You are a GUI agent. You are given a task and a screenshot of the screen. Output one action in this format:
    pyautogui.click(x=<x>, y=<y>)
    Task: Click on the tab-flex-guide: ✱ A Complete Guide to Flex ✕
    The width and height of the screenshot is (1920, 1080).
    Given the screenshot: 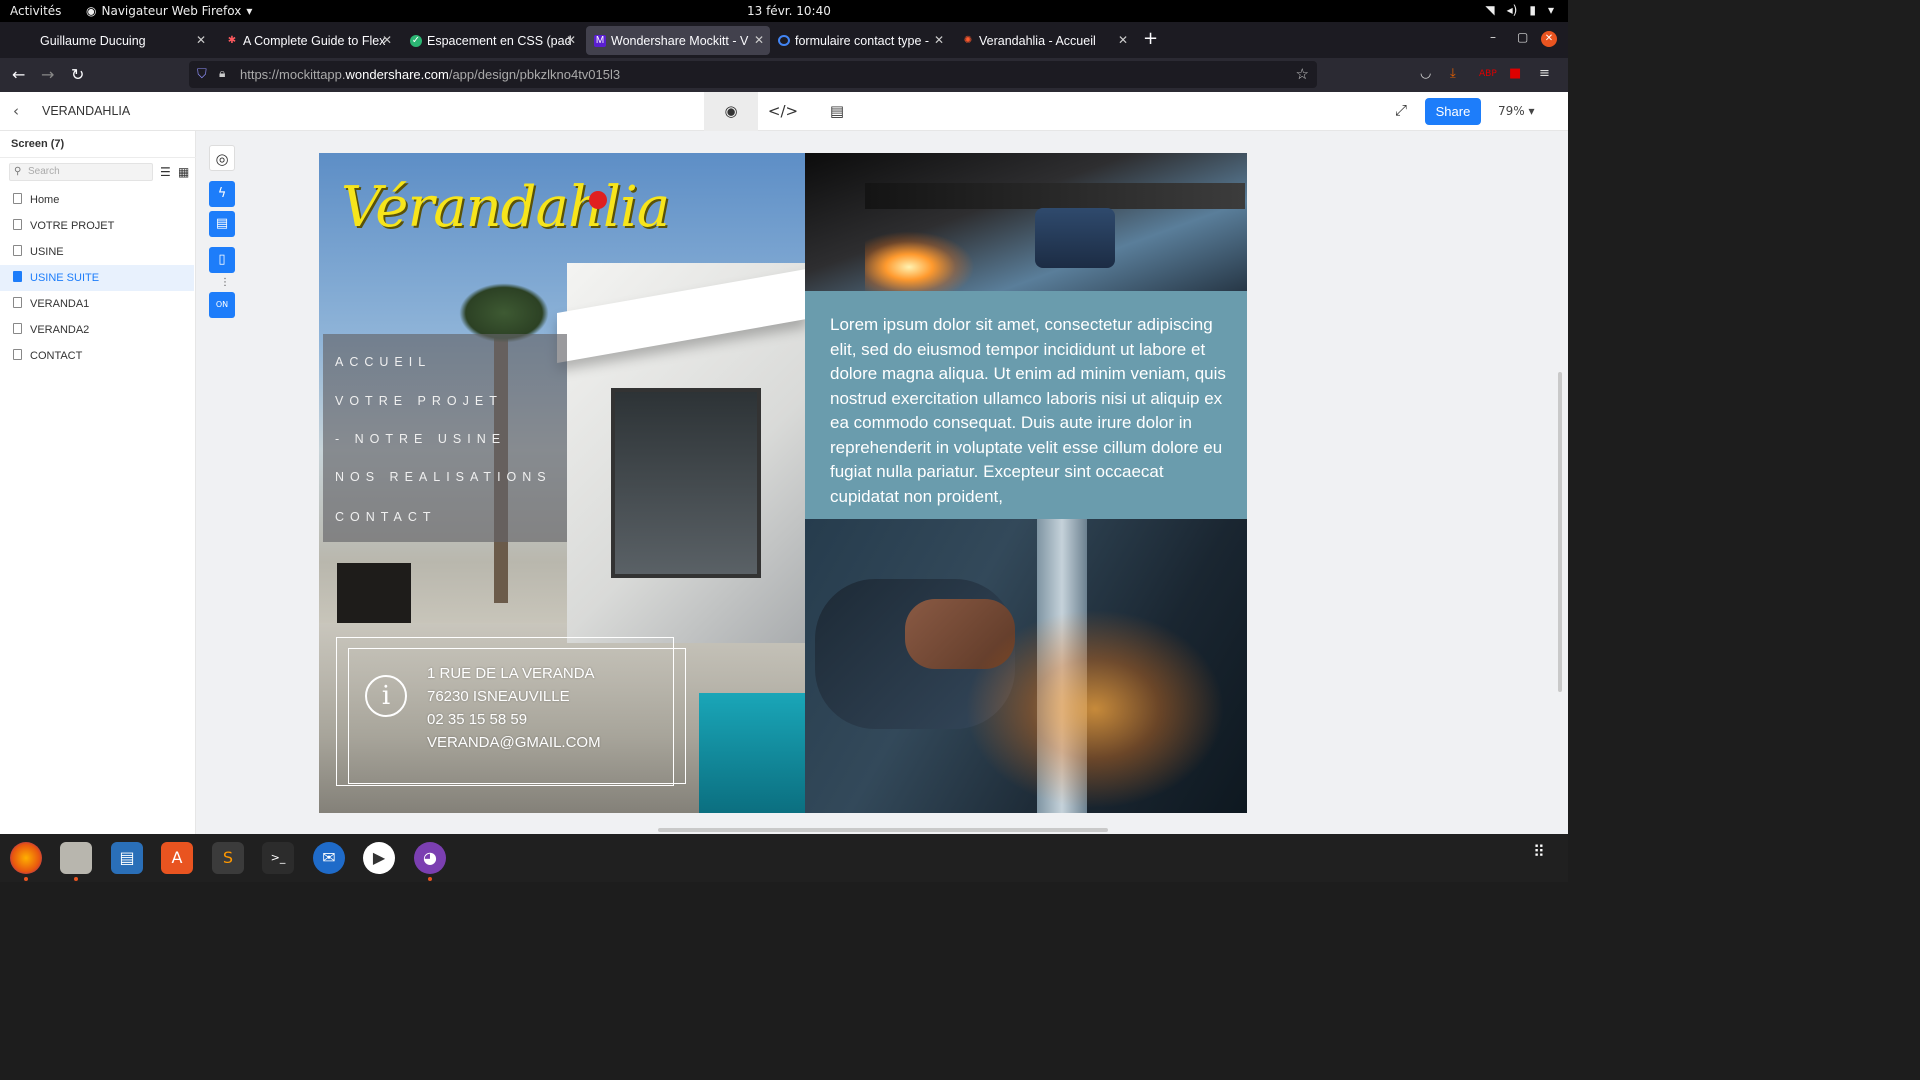 What is the action you would take?
    pyautogui.click(x=308, y=40)
    